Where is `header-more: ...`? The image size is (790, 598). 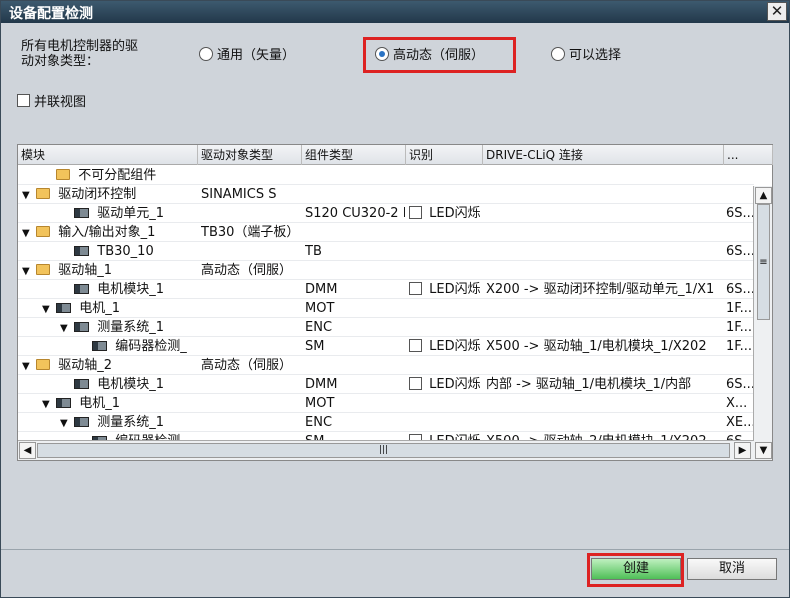 header-more: ... is located at coordinates (748, 155).